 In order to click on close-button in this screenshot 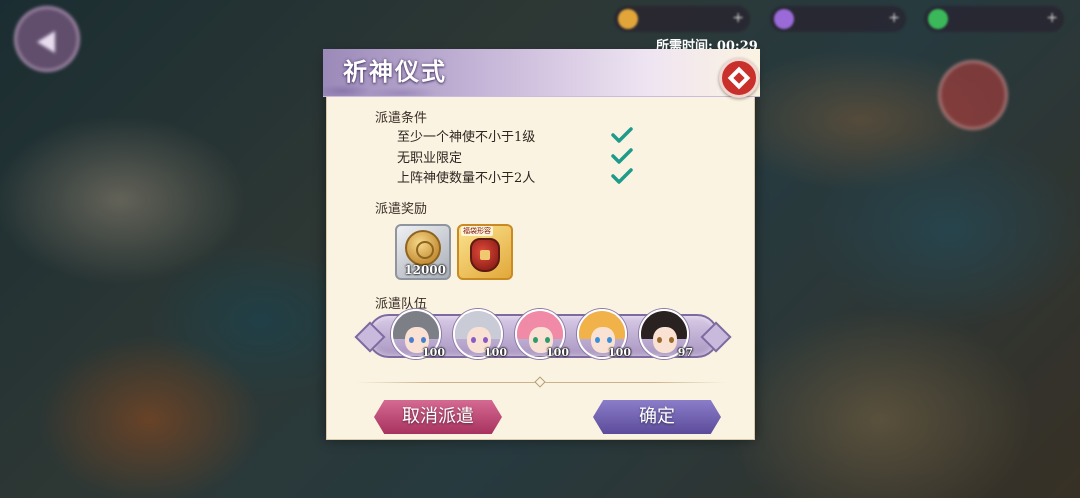, I will do `click(739, 78)`.